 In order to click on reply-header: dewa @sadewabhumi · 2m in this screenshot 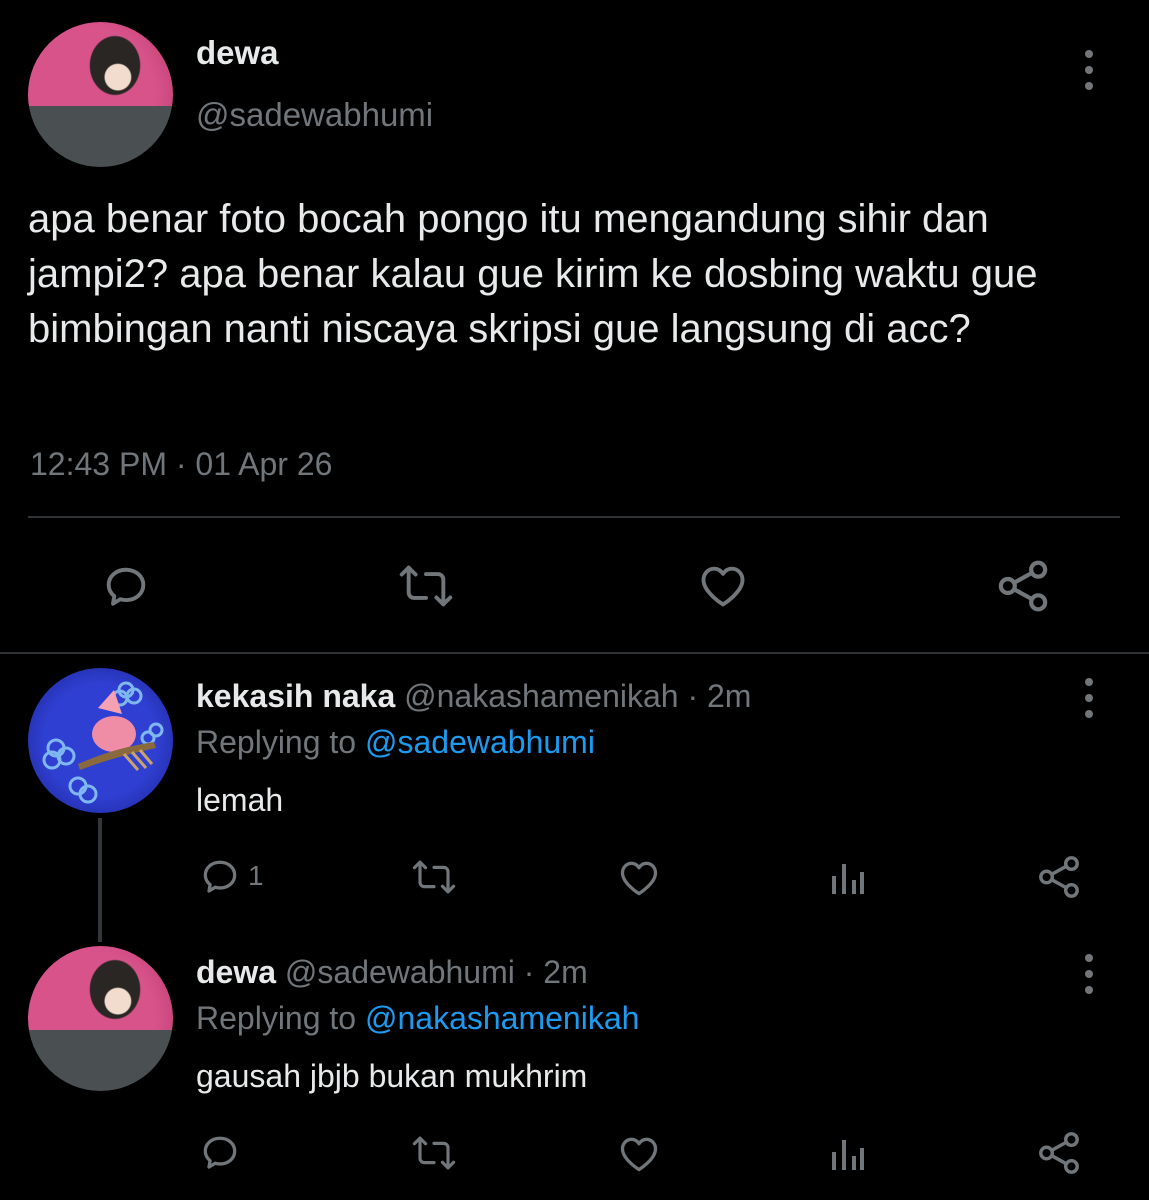, I will do `click(392, 972)`.